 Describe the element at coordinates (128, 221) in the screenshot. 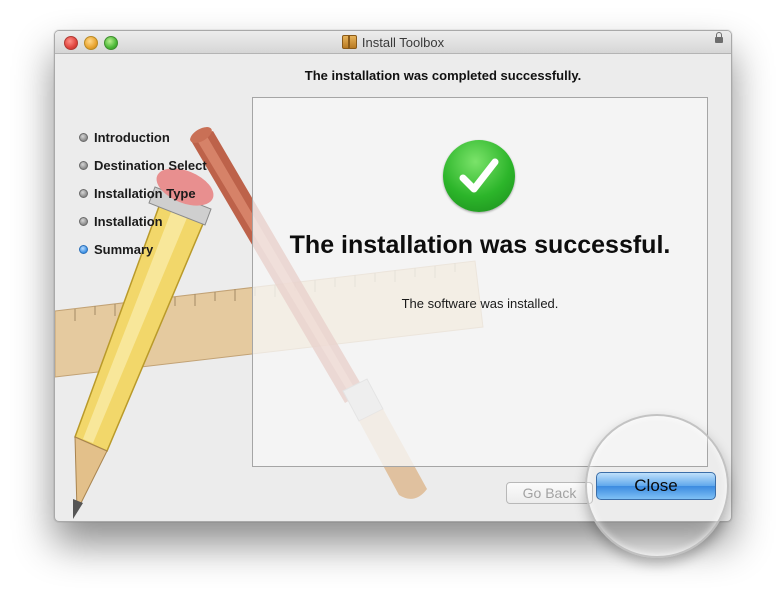

I see `step-label: Installation` at that location.